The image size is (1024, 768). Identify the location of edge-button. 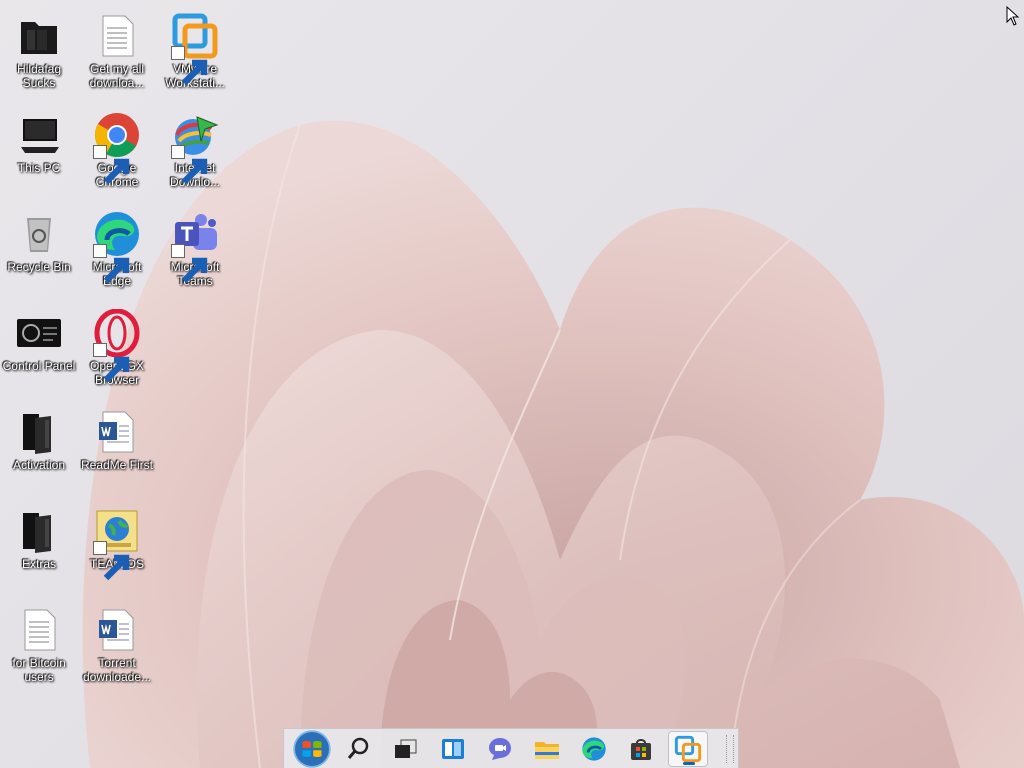
(594, 749).